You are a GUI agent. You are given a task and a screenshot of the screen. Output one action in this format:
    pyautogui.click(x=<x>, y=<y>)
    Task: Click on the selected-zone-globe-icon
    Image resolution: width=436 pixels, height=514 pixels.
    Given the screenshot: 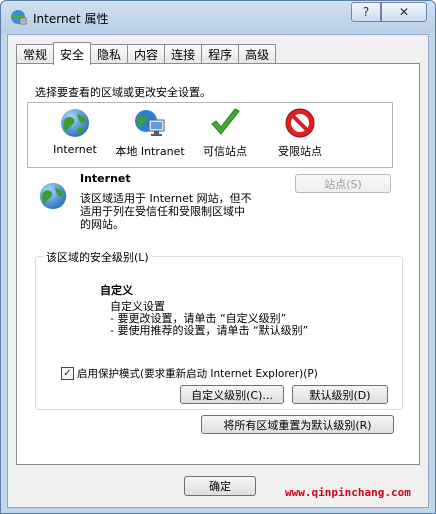 What is the action you would take?
    pyautogui.click(x=53, y=196)
    